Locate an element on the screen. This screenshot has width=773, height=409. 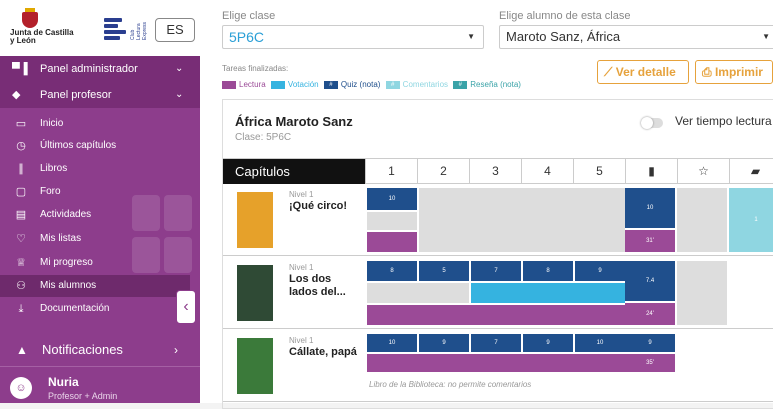
caret-down-icon: ▼ is located at coordinates (766, 36).